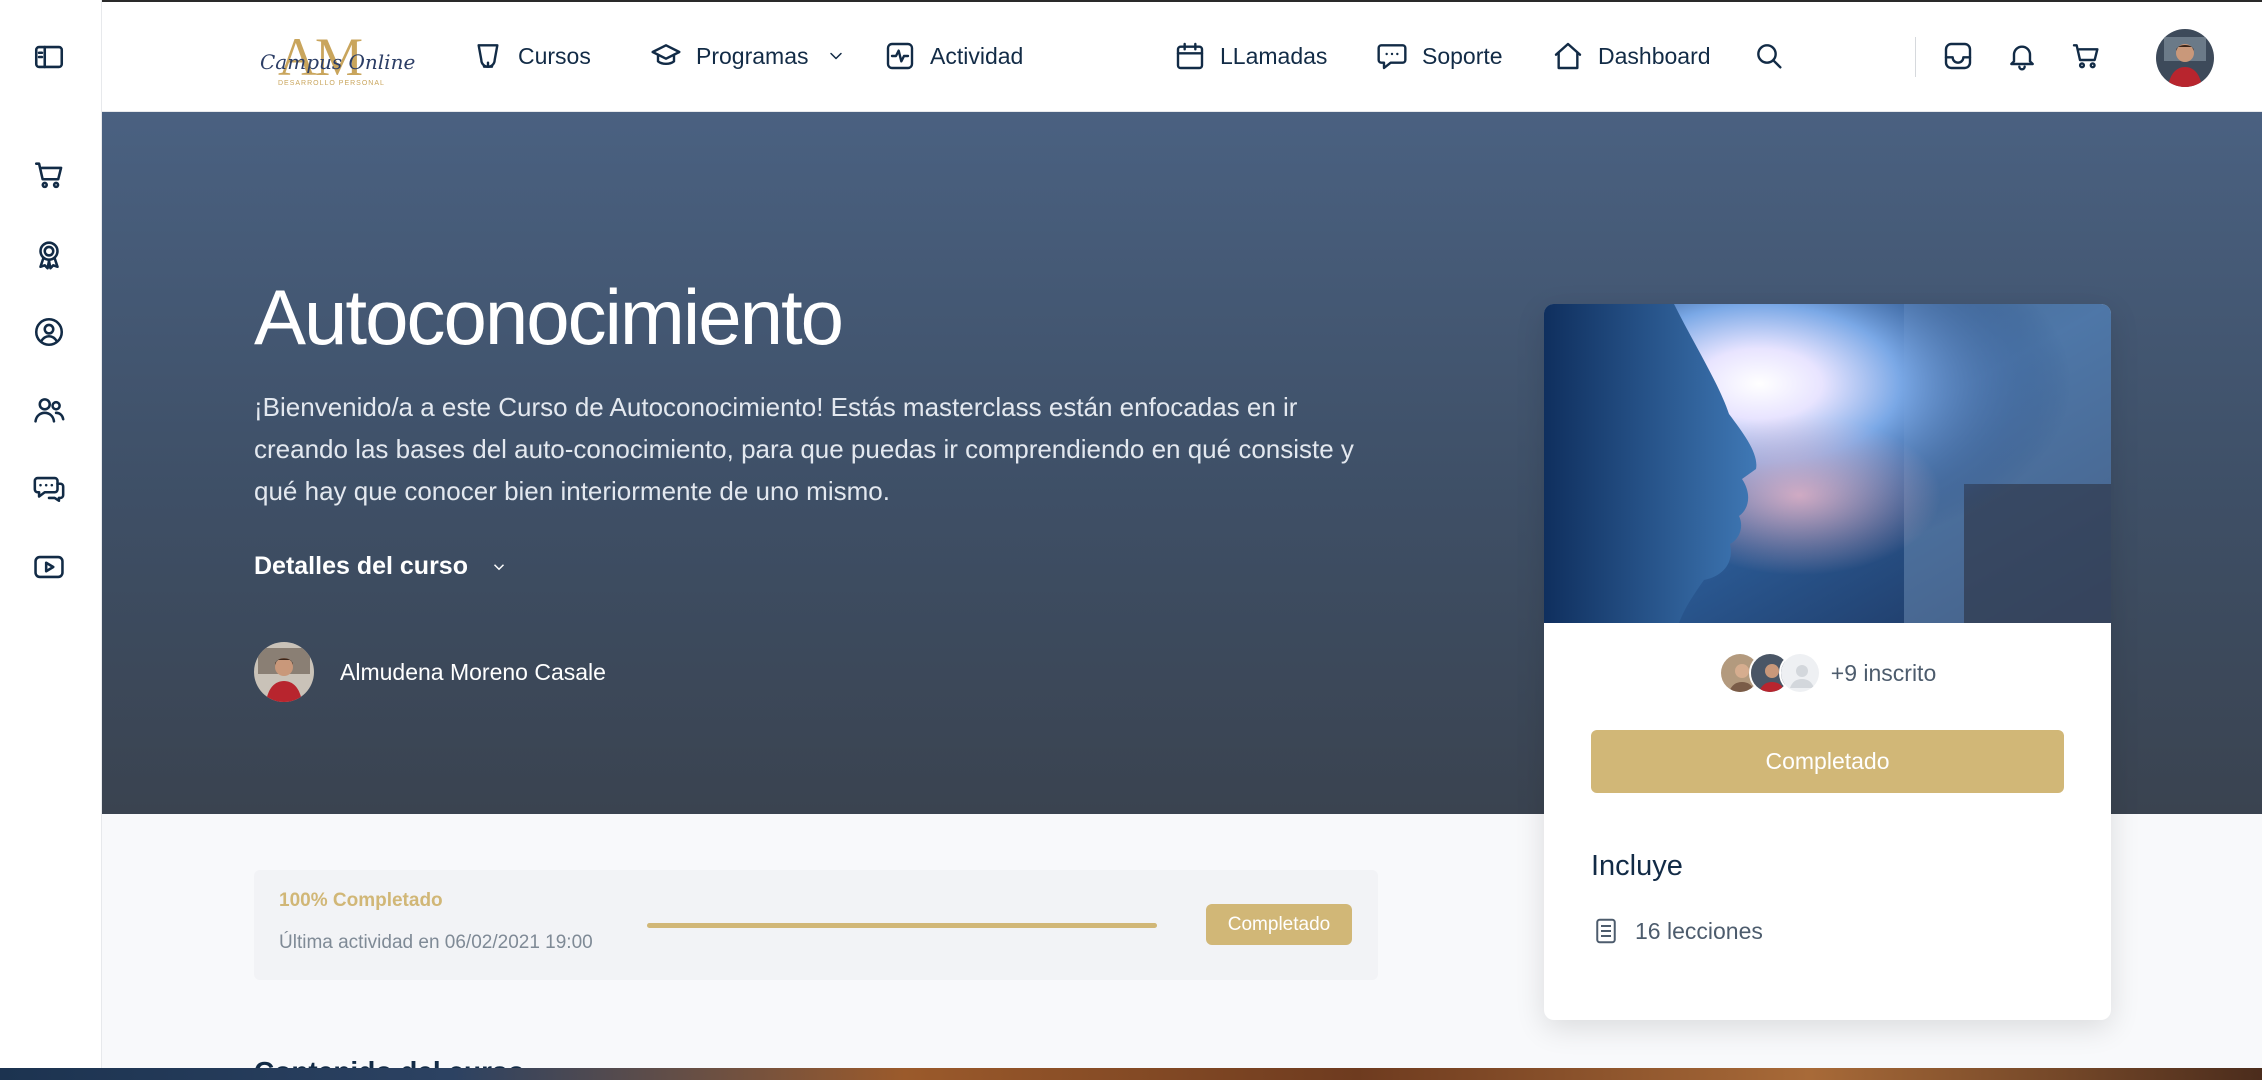  Describe the element at coordinates (488, 56) in the screenshot. I see `cup-icon` at that location.